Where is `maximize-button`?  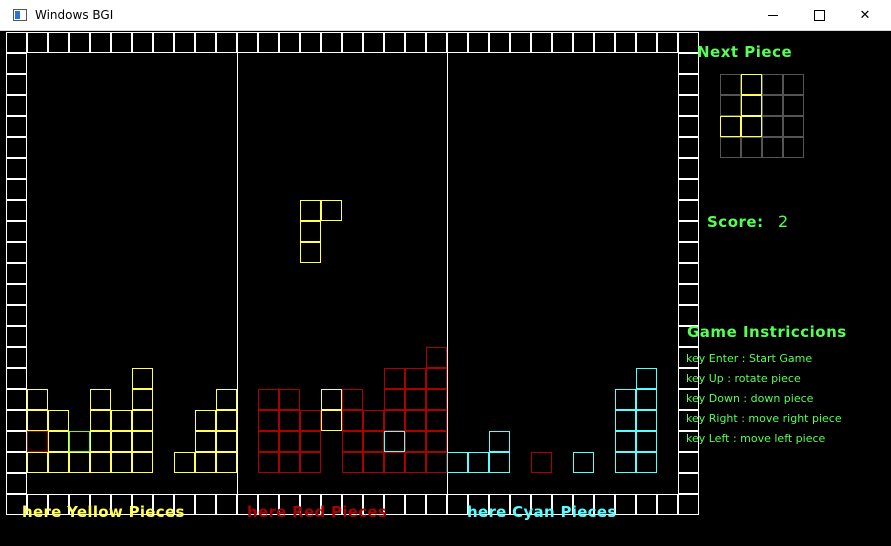
maximize-button is located at coordinates (819, 15).